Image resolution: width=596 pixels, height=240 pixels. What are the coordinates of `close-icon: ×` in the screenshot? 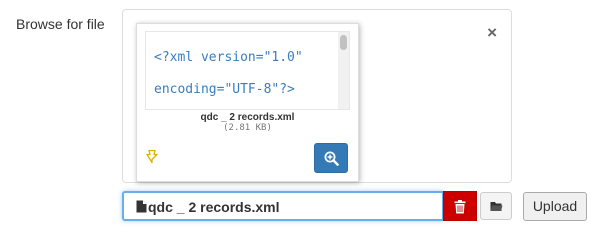 It's located at (492, 32).